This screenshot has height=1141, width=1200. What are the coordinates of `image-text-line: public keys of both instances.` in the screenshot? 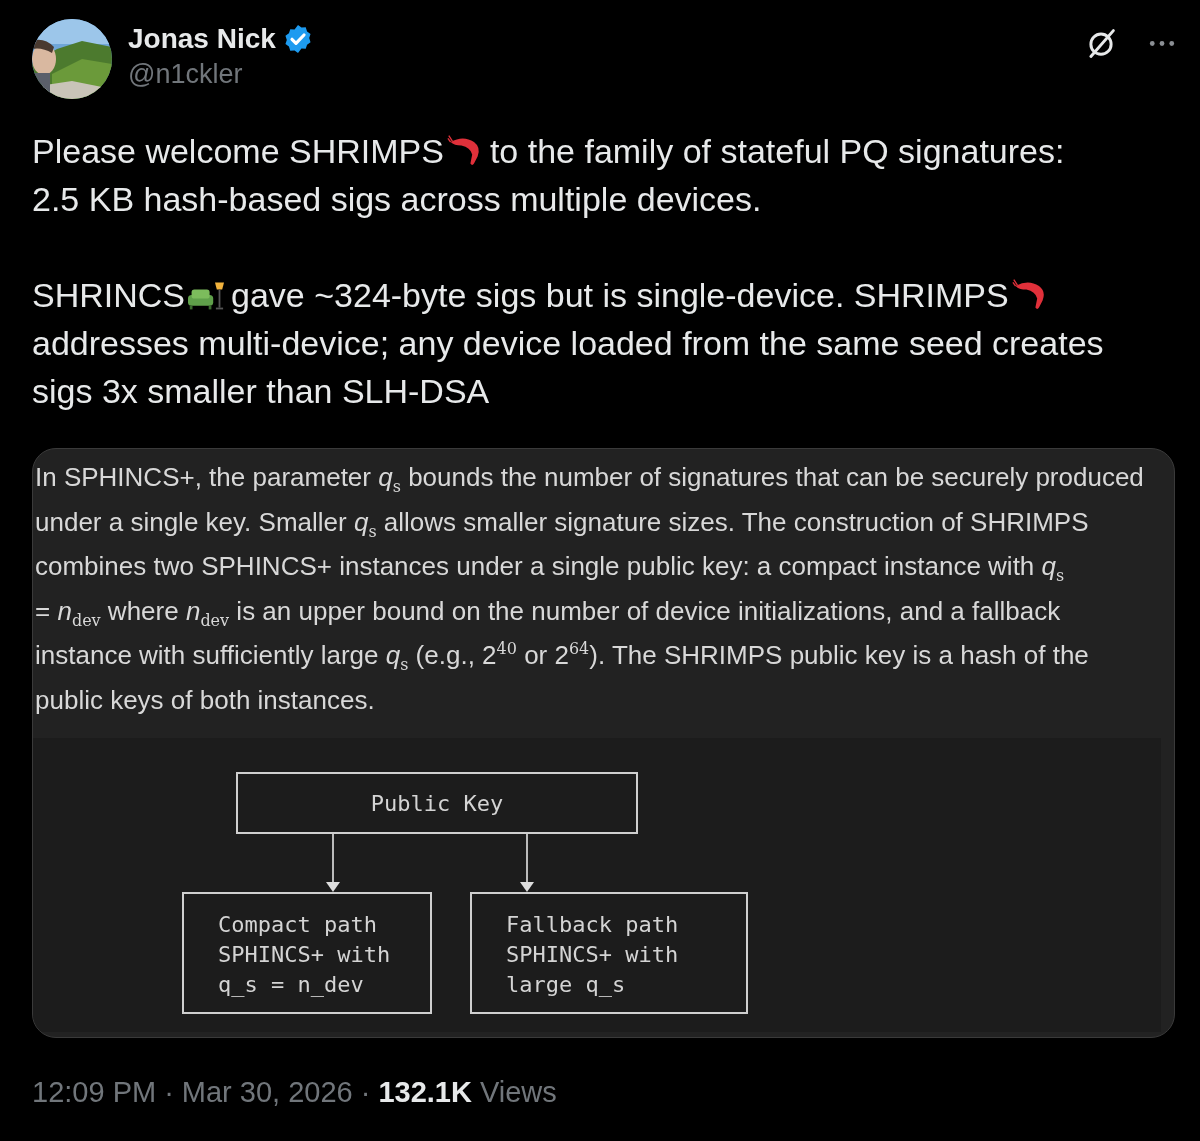 It's located at (205, 700).